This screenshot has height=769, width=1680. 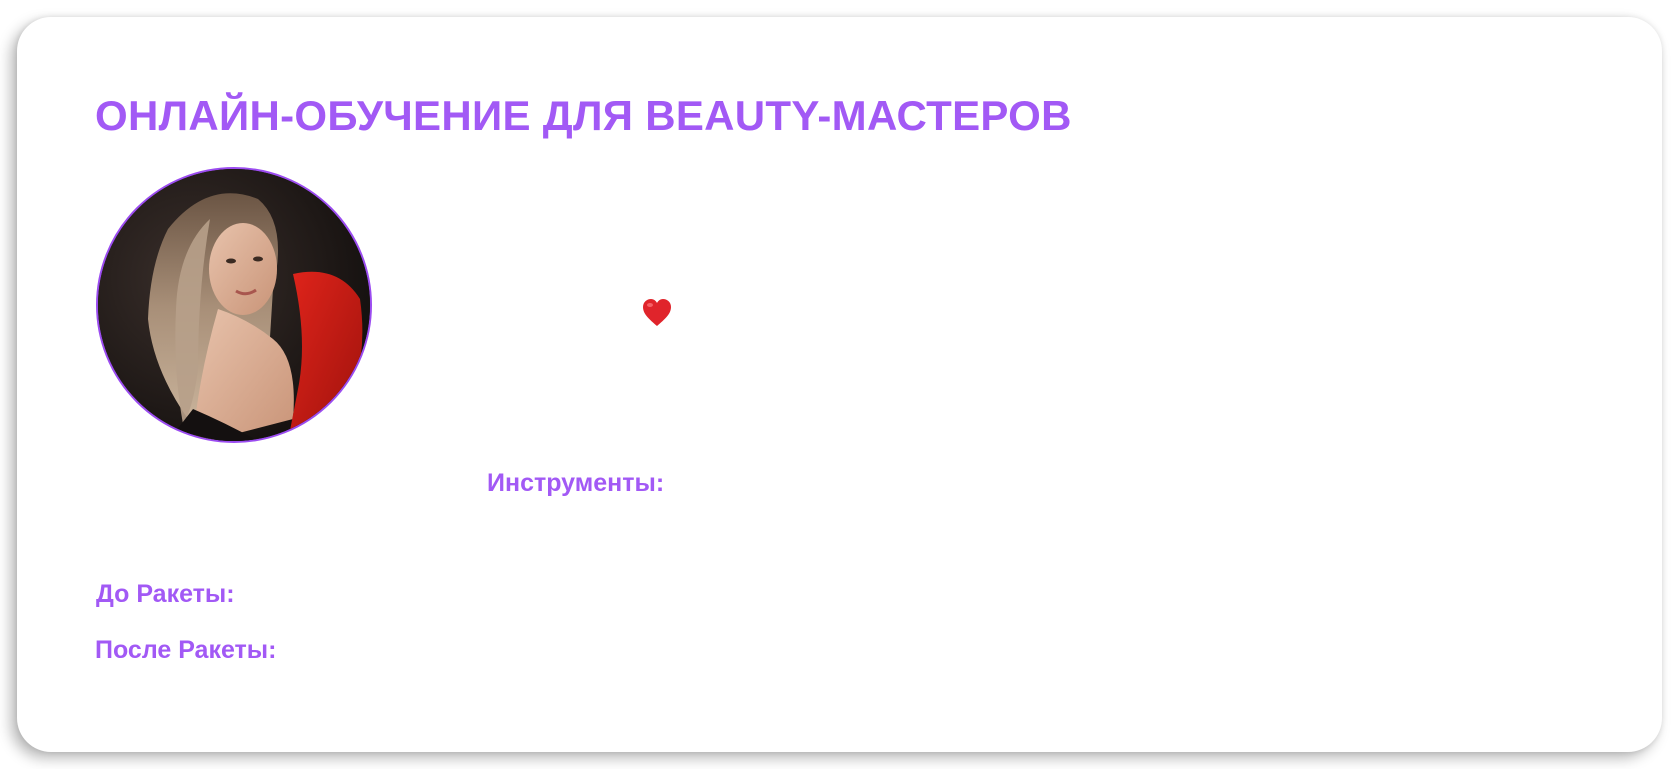 I want to click on portrait-photo, so click(x=234, y=305).